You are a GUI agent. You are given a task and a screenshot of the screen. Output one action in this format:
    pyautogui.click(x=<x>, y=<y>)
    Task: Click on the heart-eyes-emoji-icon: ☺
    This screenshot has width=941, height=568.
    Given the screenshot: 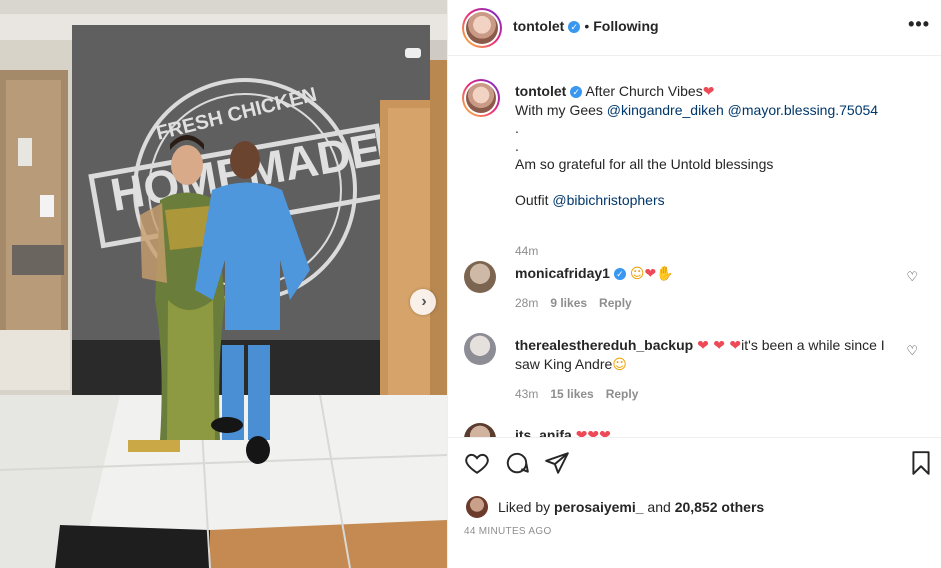 What is the action you would take?
    pyautogui.click(x=619, y=365)
    